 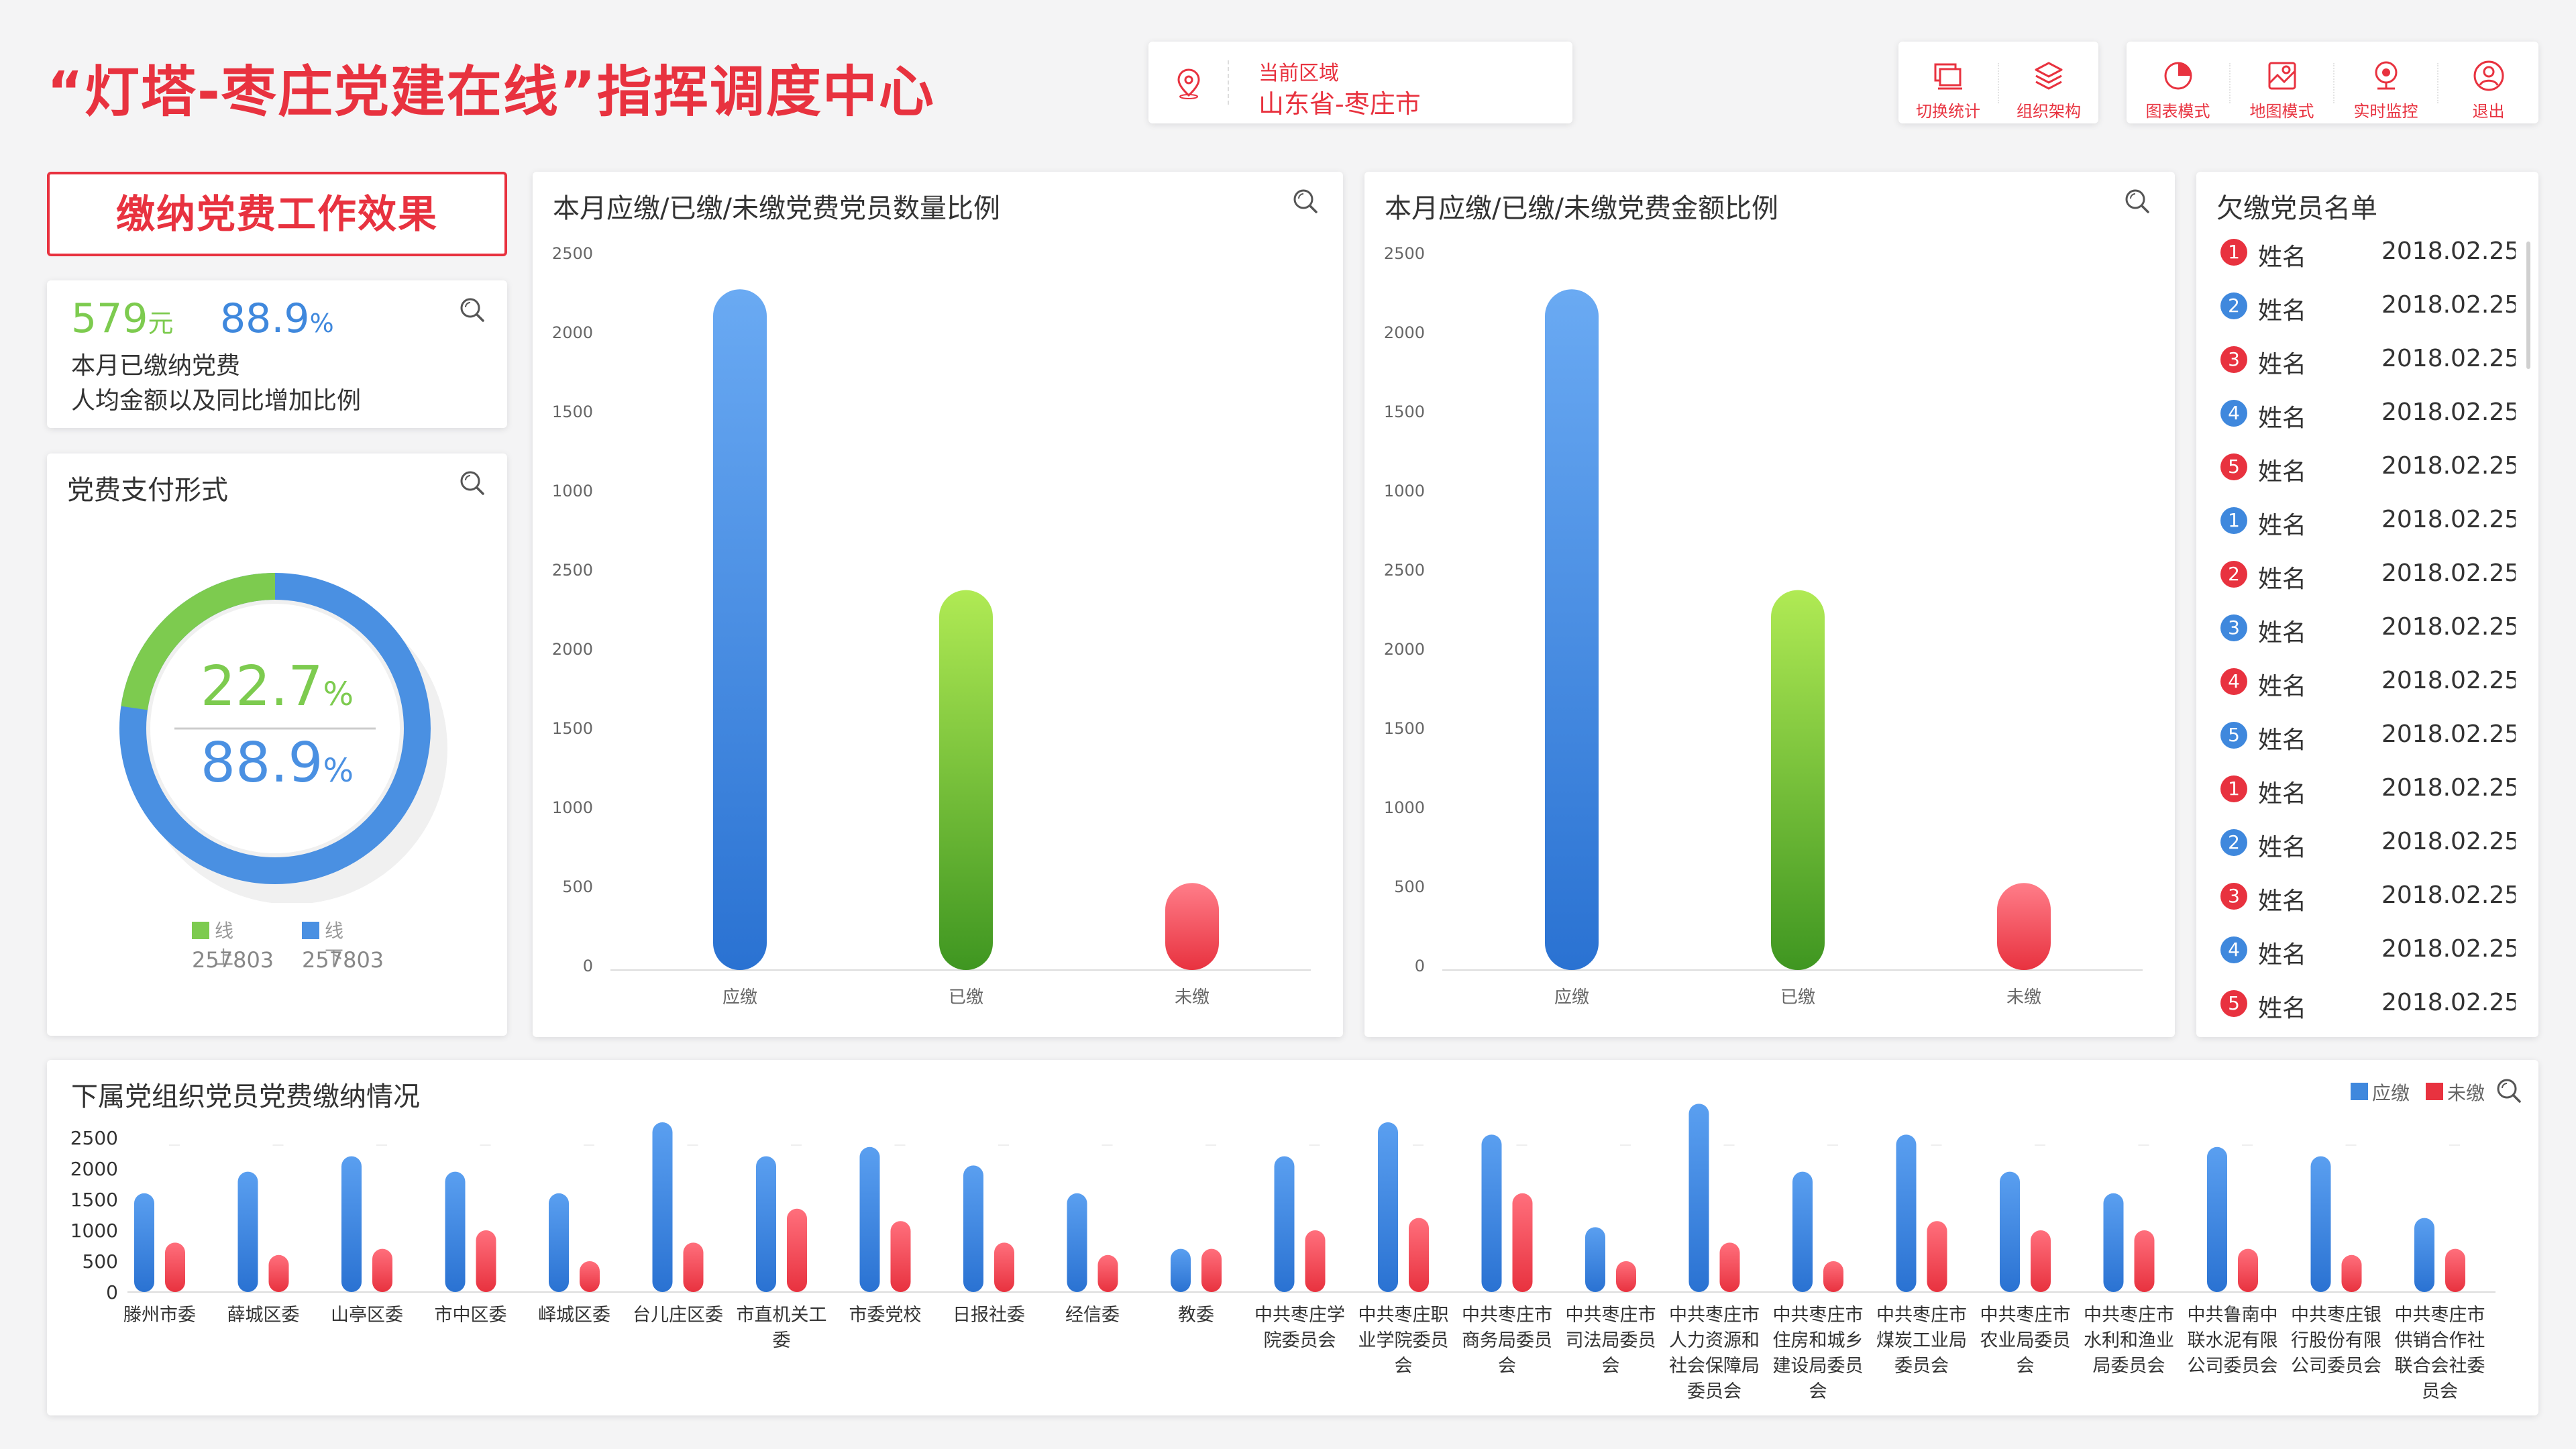 What do you see at coordinates (338, 771) in the screenshot?
I see `offline-percent-unit: %` at bounding box center [338, 771].